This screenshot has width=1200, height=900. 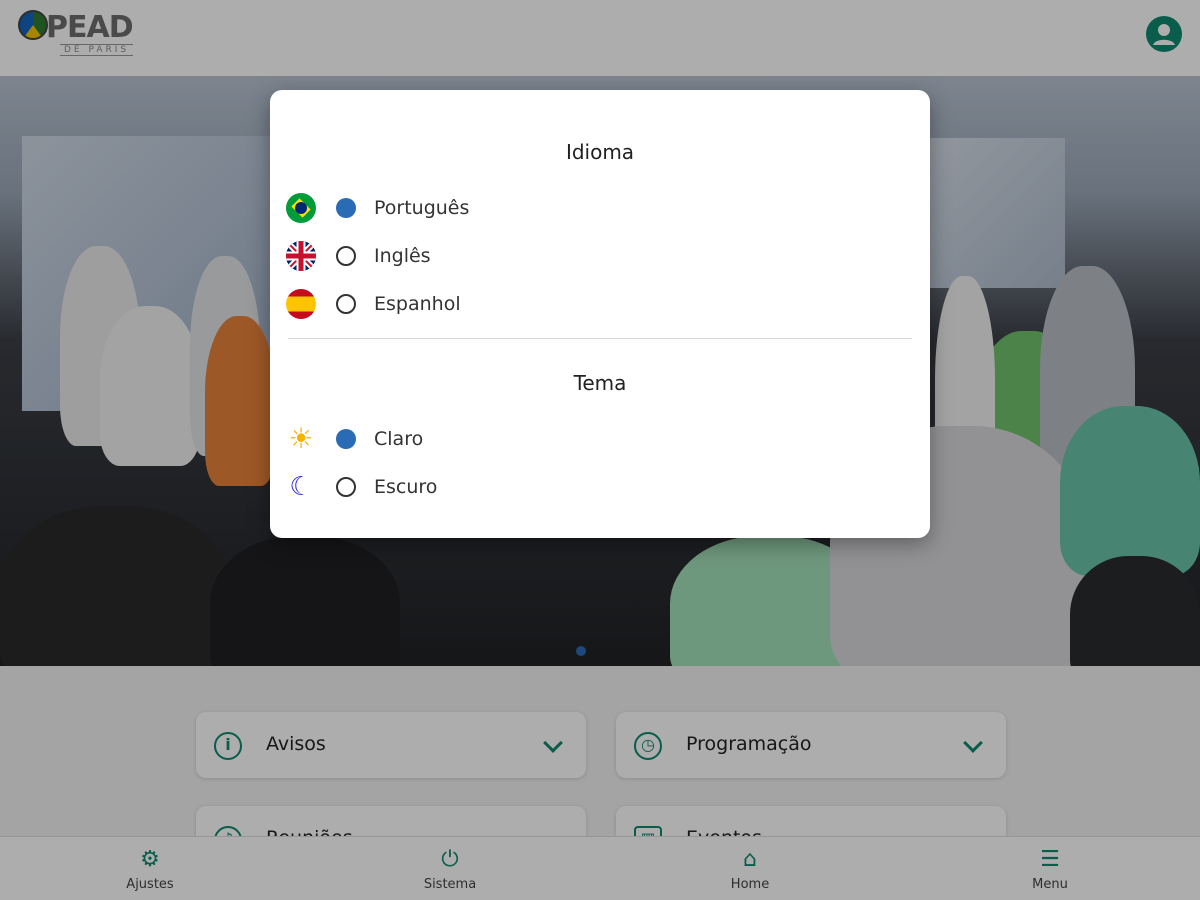 What do you see at coordinates (402, 256) in the screenshot?
I see `option-label: Inglês` at bounding box center [402, 256].